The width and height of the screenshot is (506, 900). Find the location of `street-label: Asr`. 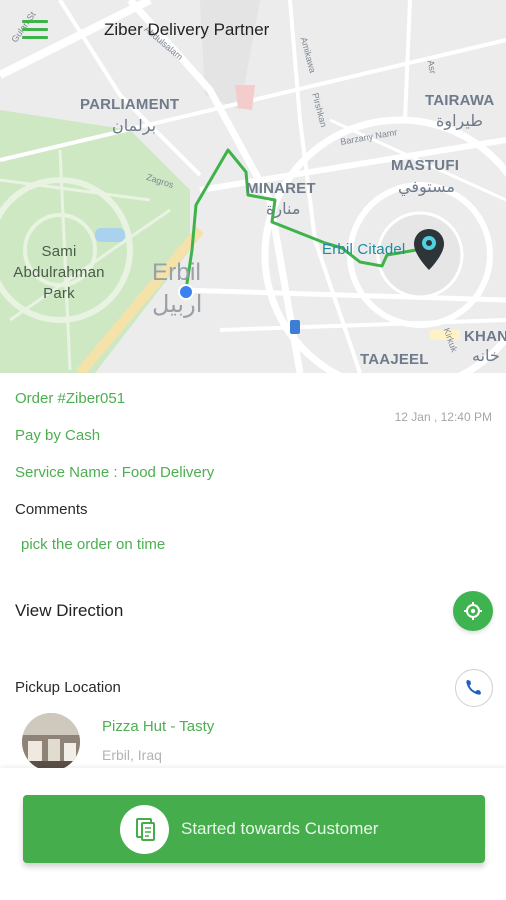

street-label: Asr is located at coordinates (431, 67).